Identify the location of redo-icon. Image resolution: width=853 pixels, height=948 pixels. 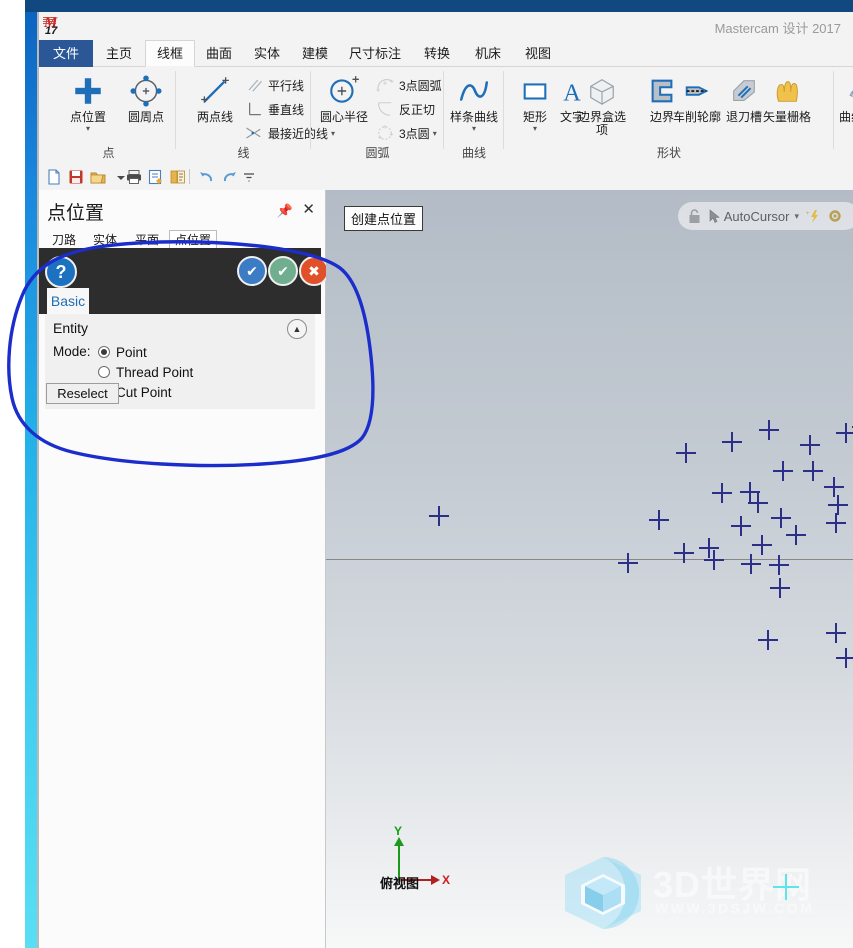
(229, 177).